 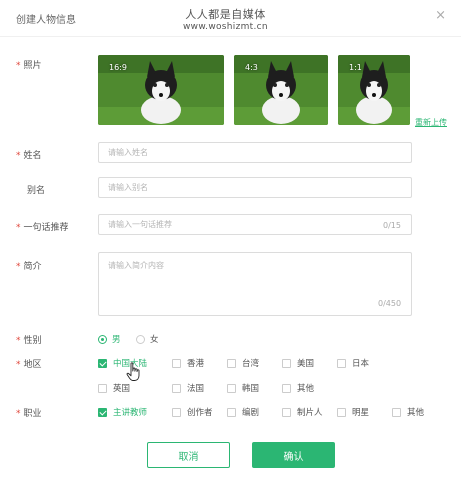 I want to click on watermark: 人人都是自媒体 www.woshizmt.cn, so click(x=225, y=21).